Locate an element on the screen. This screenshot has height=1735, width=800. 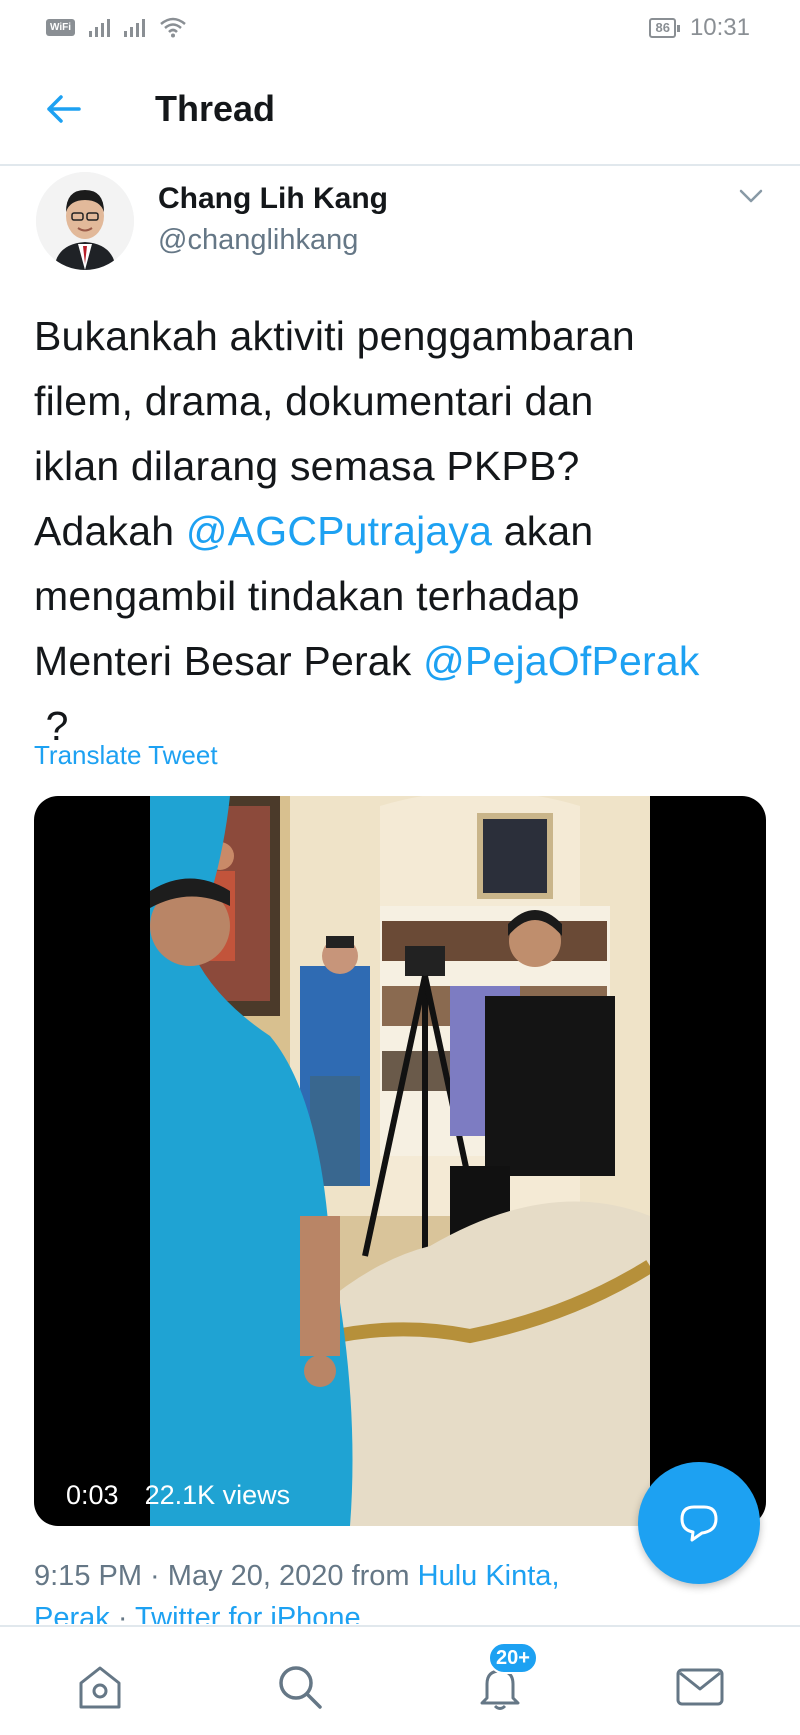
status-right: 86 10:31 is located at coordinates (699, 28).